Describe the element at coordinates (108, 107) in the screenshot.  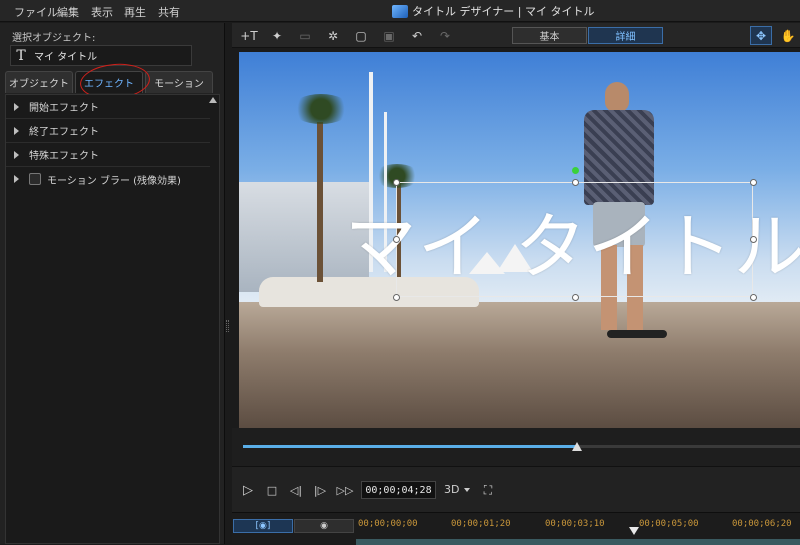
I see `effect-item-start: 開始エフェクト` at that location.